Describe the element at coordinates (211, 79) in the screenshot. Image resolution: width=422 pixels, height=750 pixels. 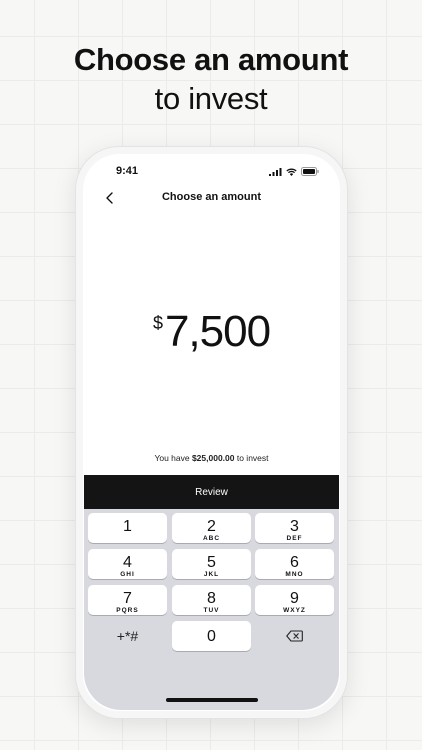
I see `headline: Choose an amount to invest` at that location.